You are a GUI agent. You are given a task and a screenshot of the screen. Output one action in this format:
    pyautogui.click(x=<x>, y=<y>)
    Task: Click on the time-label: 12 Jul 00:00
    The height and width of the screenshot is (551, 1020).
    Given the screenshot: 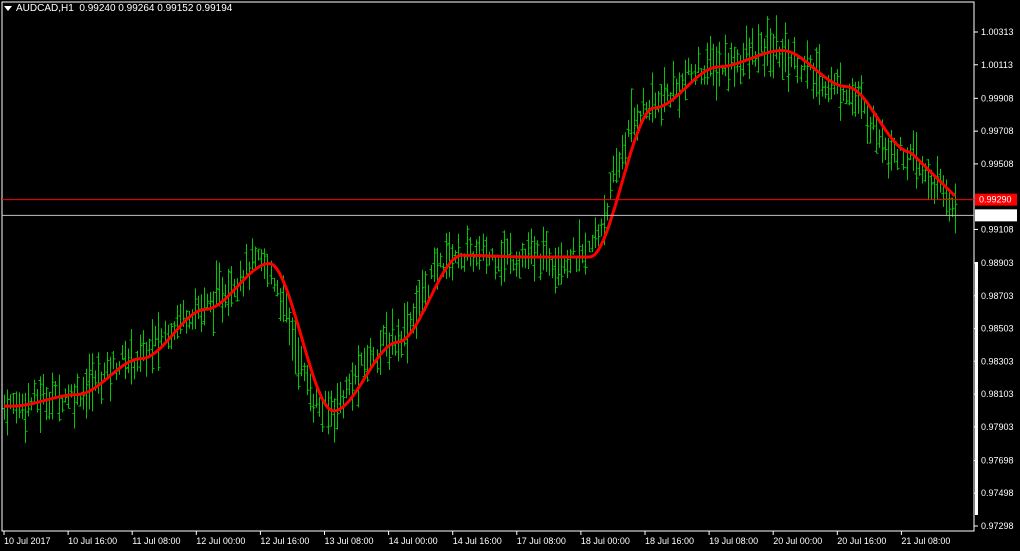 What is the action you would take?
    pyautogui.click(x=220, y=541)
    